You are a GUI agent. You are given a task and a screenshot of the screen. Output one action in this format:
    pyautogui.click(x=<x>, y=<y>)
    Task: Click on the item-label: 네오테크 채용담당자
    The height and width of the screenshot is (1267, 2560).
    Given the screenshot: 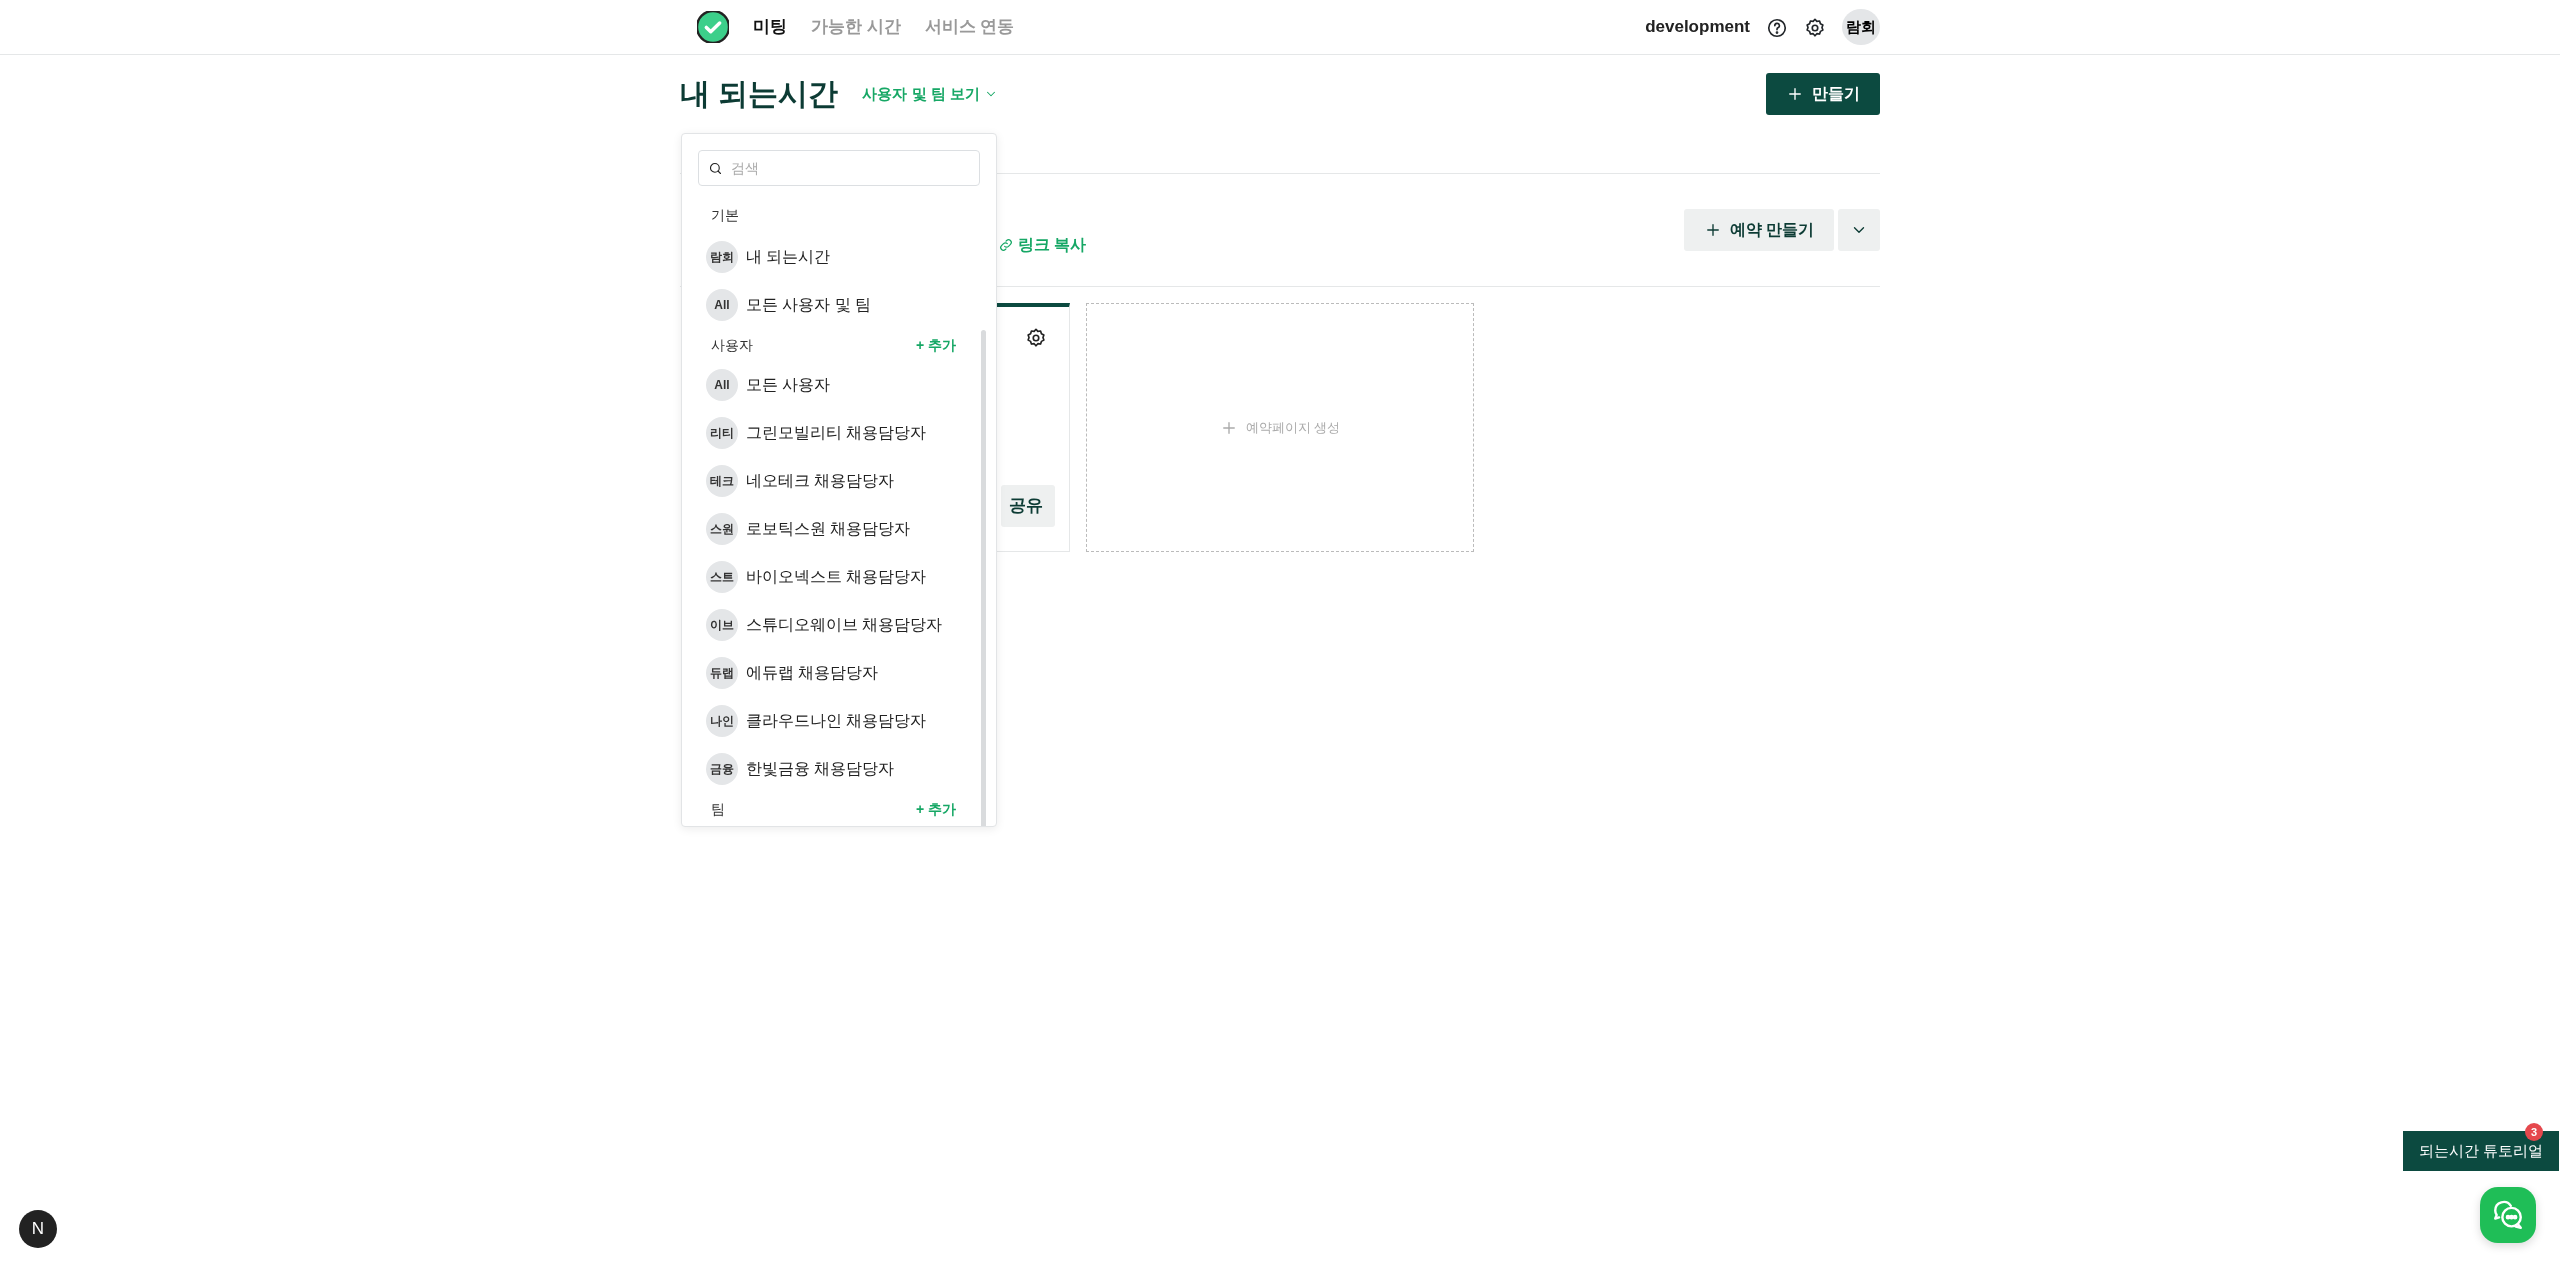 What is the action you would take?
    pyautogui.click(x=820, y=481)
    